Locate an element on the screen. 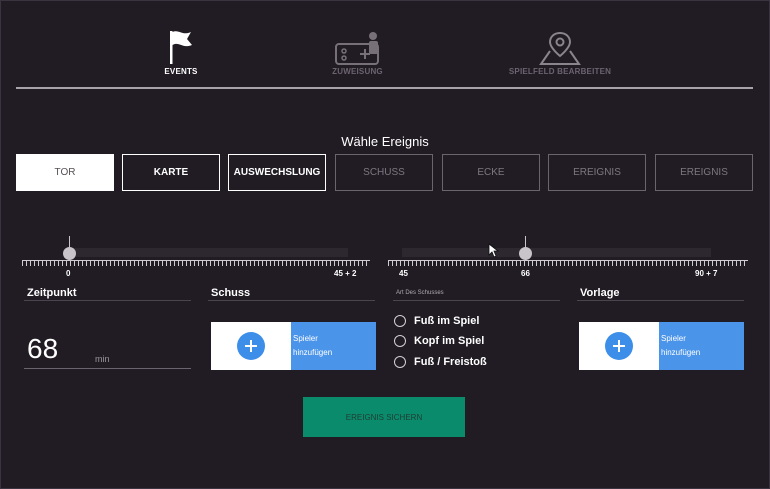  event-type-karte-button: KARTE is located at coordinates (171, 172).